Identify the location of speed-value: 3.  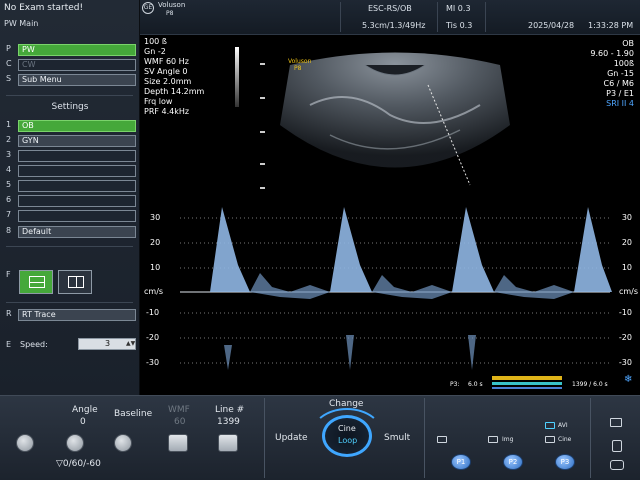
(108, 343).